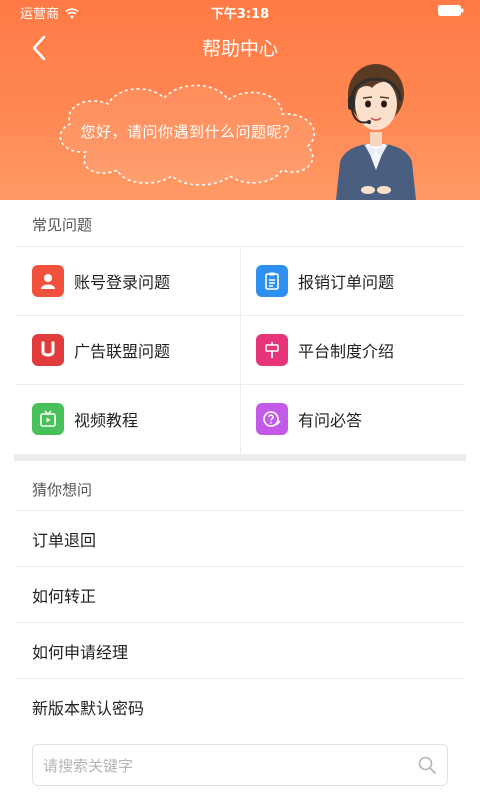 This screenshot has height=800, width=480. I want to click on customer-service-agent-icon, so click(376, 132).